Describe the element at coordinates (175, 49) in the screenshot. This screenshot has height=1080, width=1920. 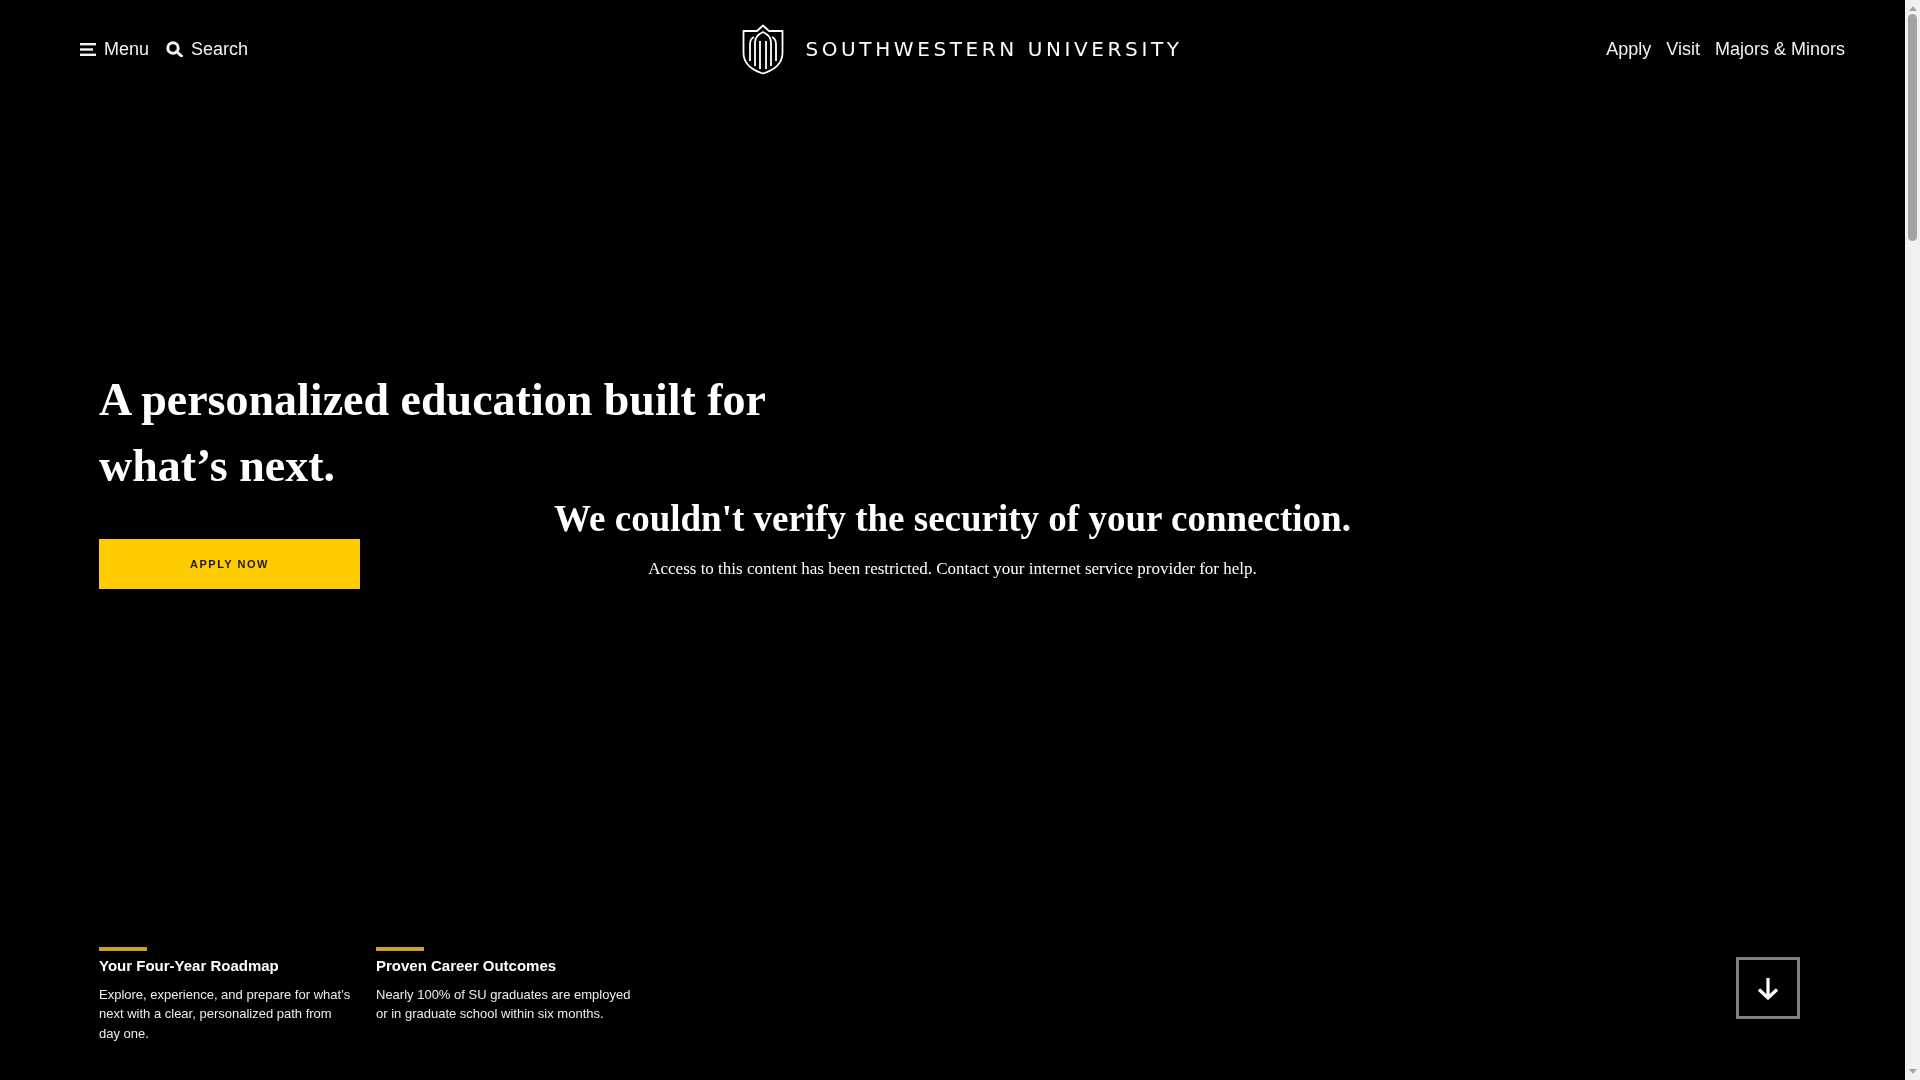
I see `search-icon` at that location.